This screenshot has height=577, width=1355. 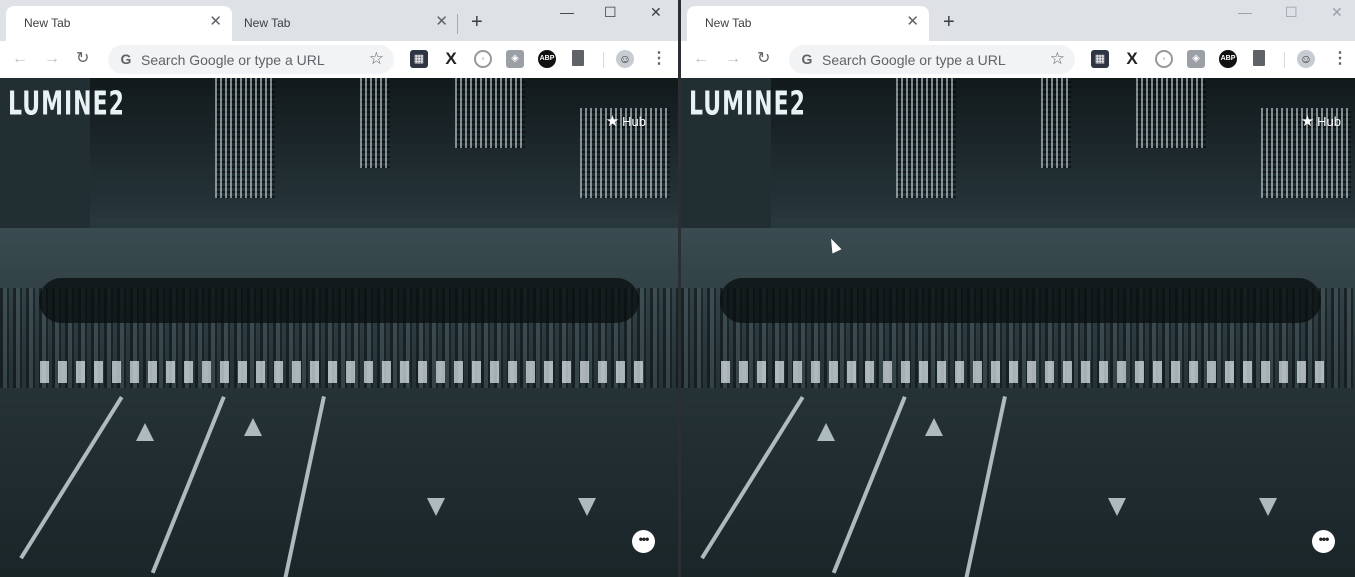 What do you see at coordinates (345, 23) in the screenshot?
I see `tab-new-tab-2: New Tab ✕` at bounding box center [345, 23].